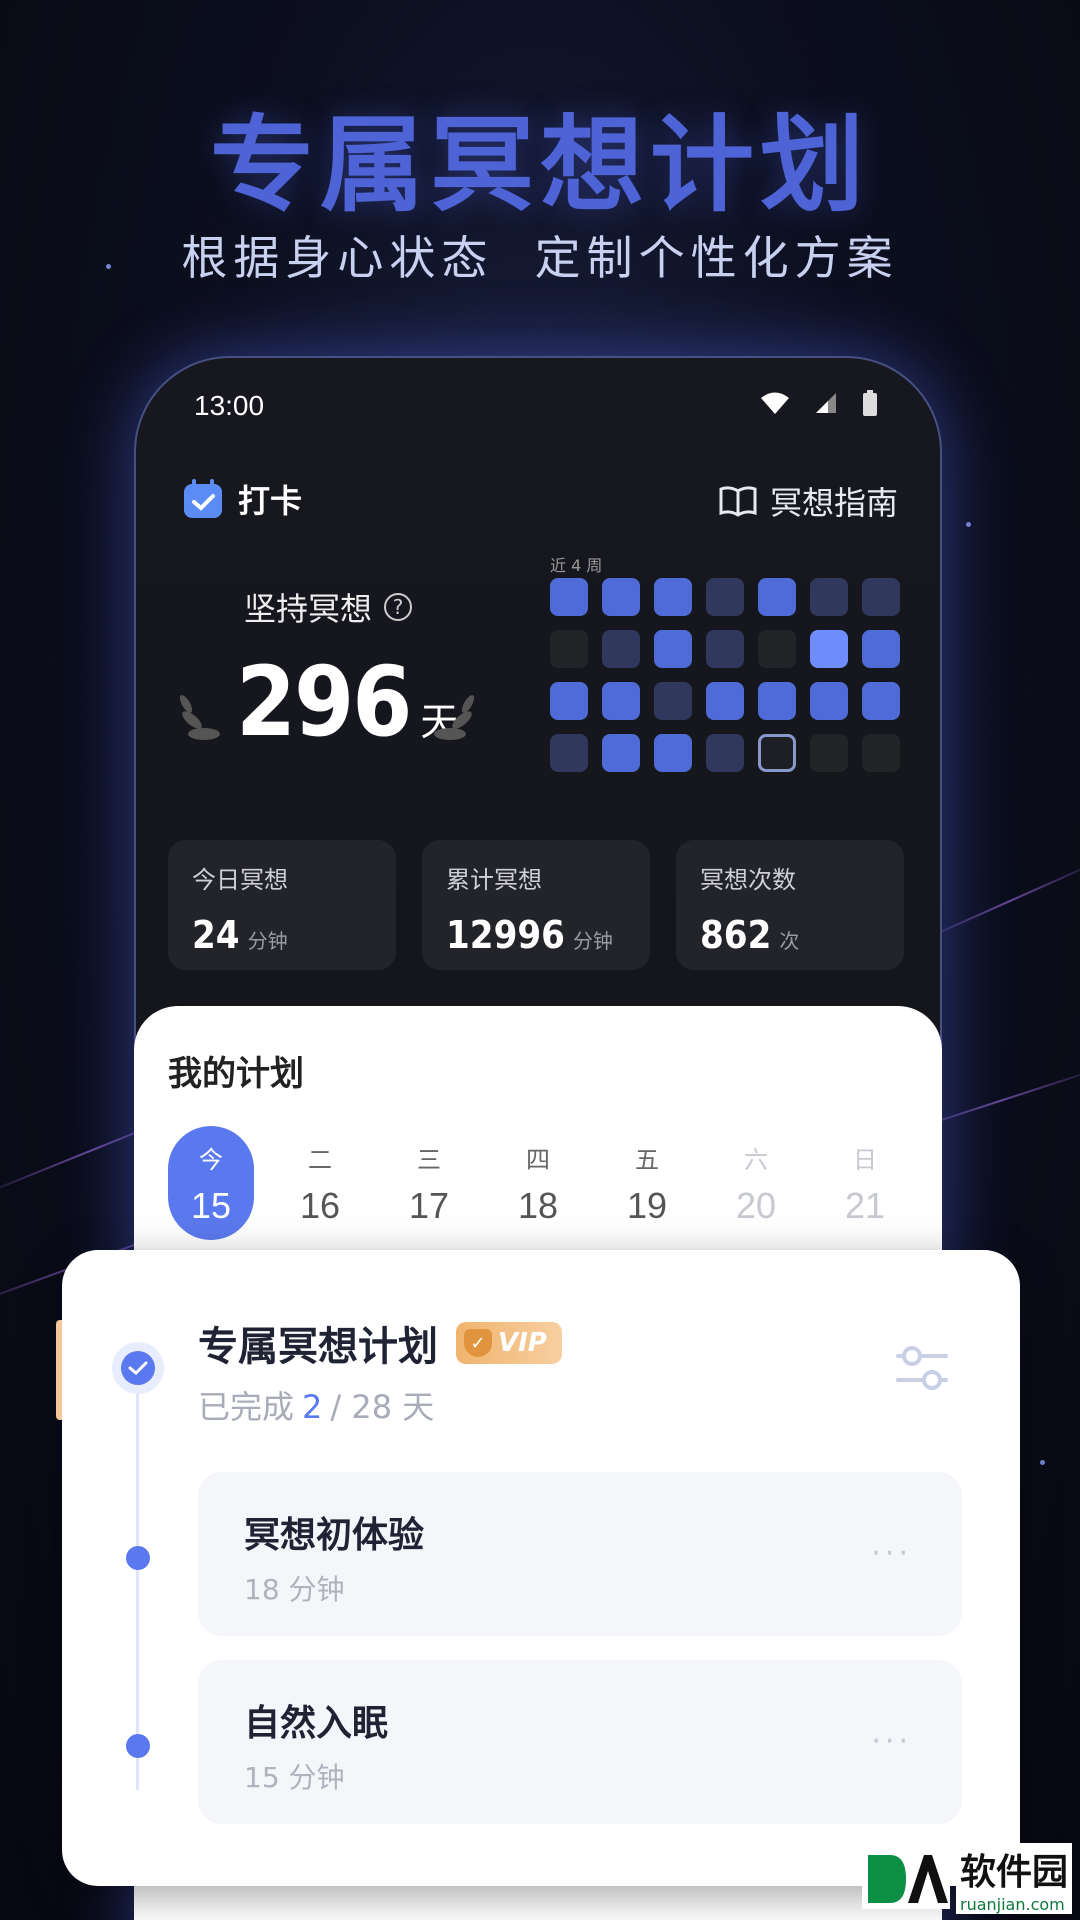 This screenshot has height=1920, width=1080. I want to click on laurel-left-icon, so click(199, 717).